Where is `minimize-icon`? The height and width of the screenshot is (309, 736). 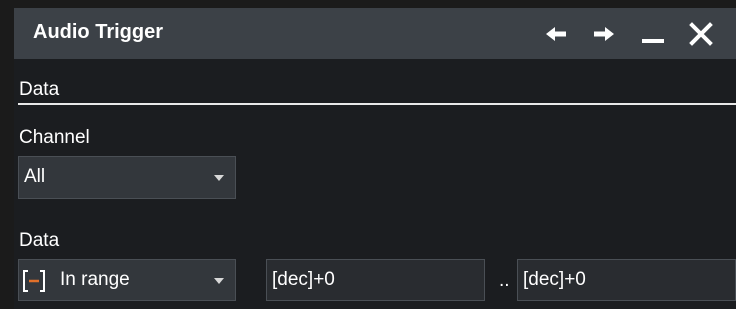
minimize-icon is located at coordinates (653, 34).